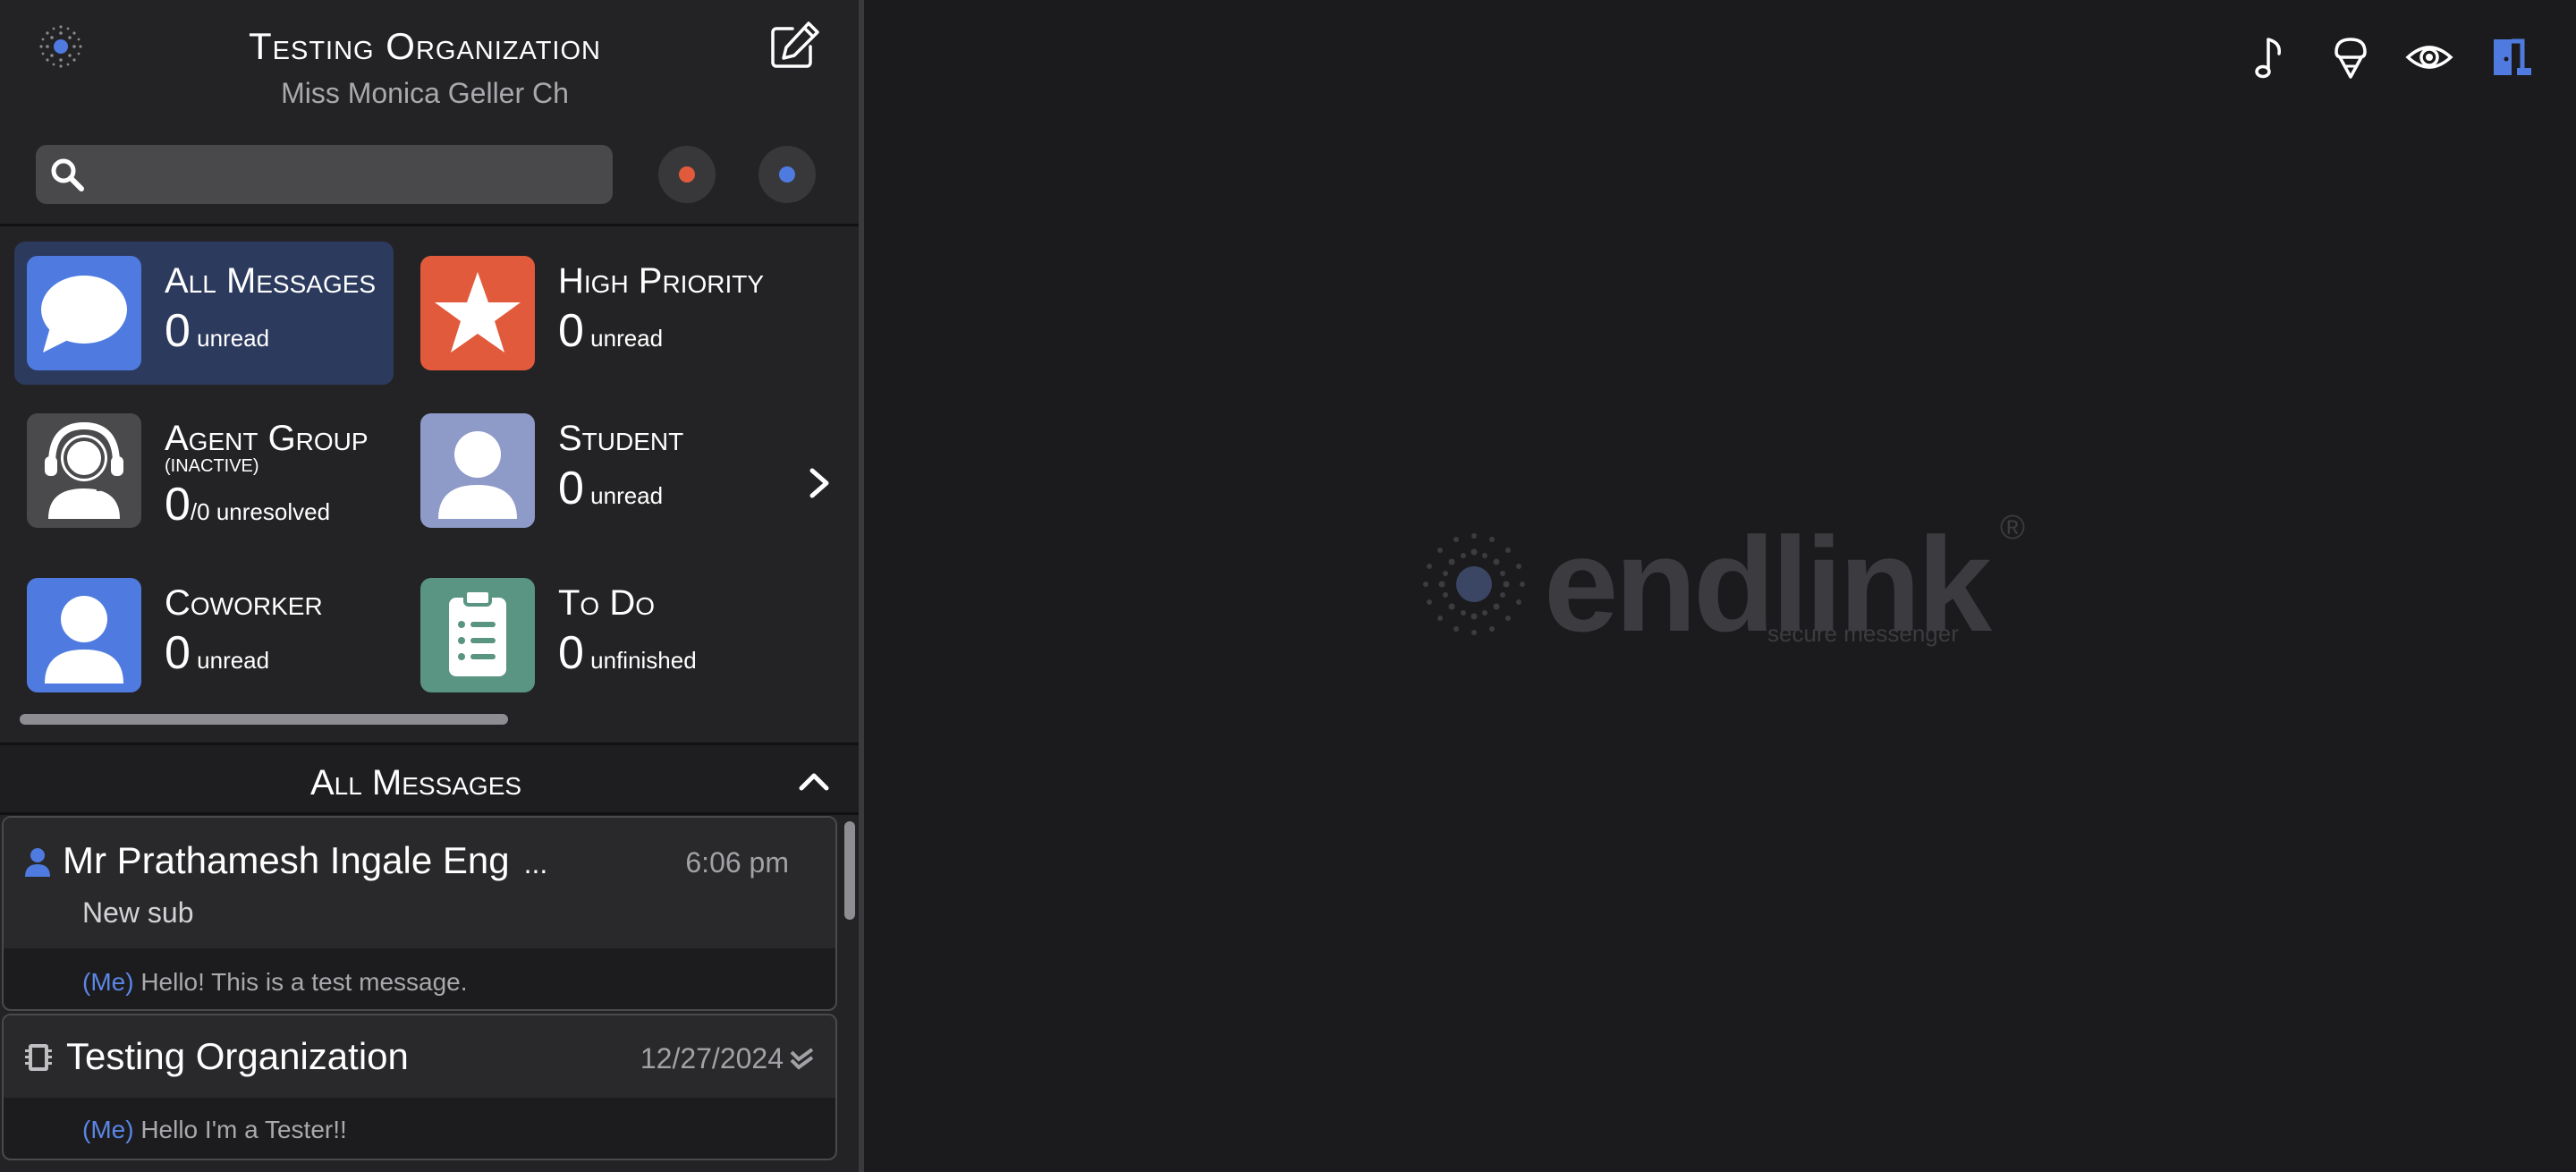 This screenshot has width=2576, height=1172. Describe the element at coordinates (425, 93) in the screenshot. I see `user-name: Miss Monica Geller Ch` at that location.